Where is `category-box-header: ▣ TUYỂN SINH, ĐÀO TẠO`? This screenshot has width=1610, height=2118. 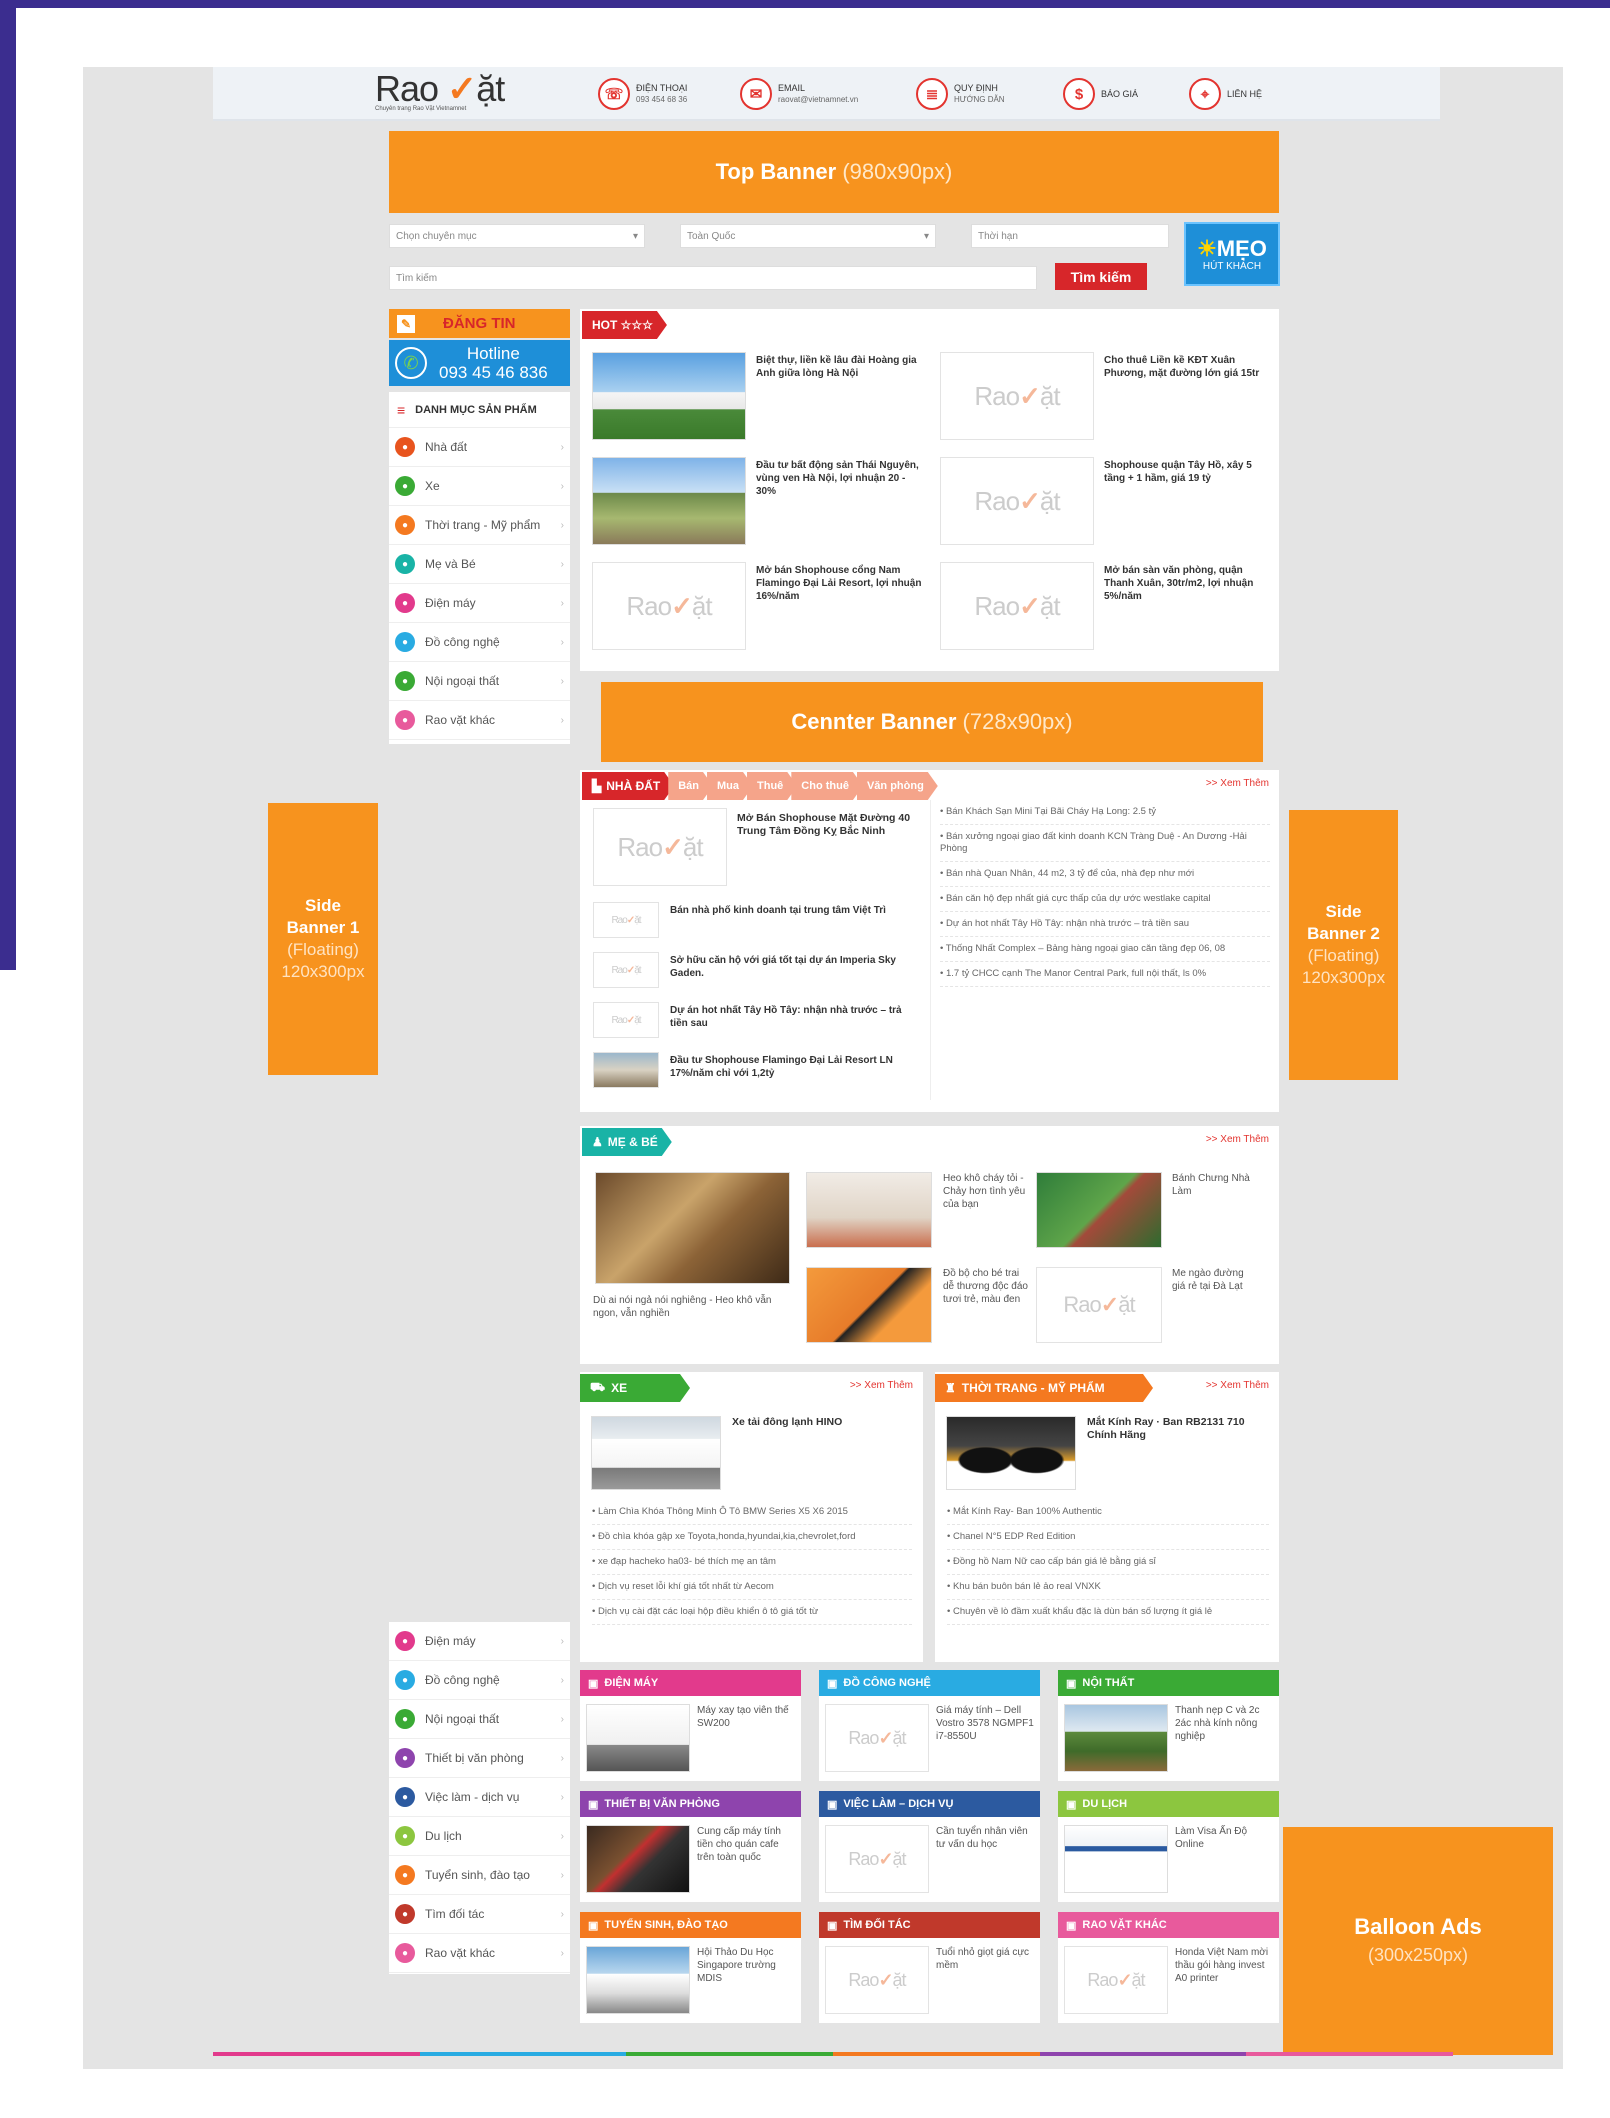 category-box-header: ▣ TUYỂN SINH, ĐÀO TẠO is located at coordinates (690, 1925).